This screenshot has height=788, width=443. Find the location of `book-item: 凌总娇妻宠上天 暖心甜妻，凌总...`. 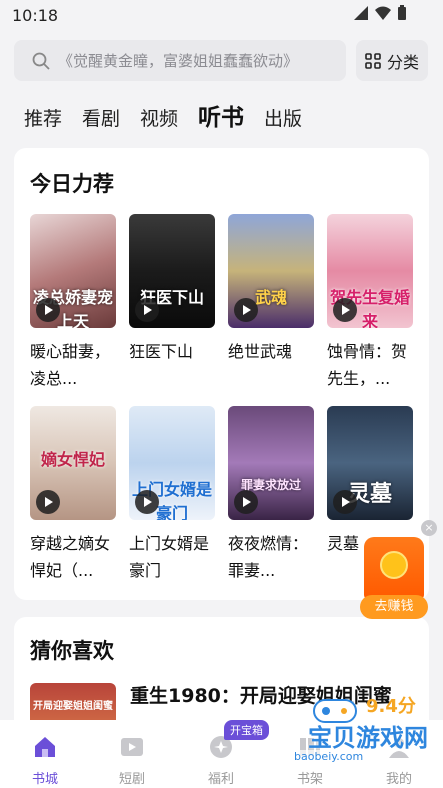

book-item: 凌总娇妻宠上天 暖心甜妻，凌总... is located at coordinates (73, 303).